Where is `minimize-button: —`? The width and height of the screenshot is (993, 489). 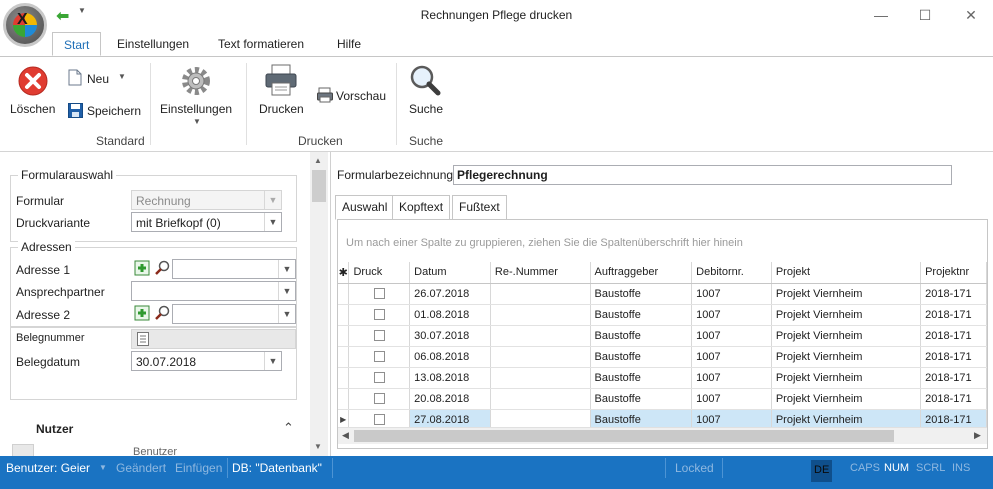
minimize-button: — is located at coordinates (881, 15).